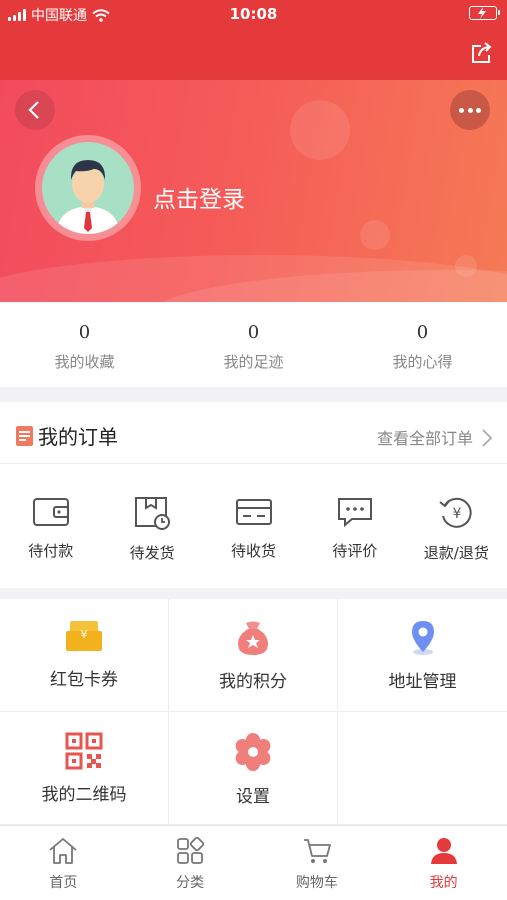 The image size is (507, 900). What do you see at coordinates (354, 513) in the screenshot?
I see `comment-icon` at bounding box center [354, 513].